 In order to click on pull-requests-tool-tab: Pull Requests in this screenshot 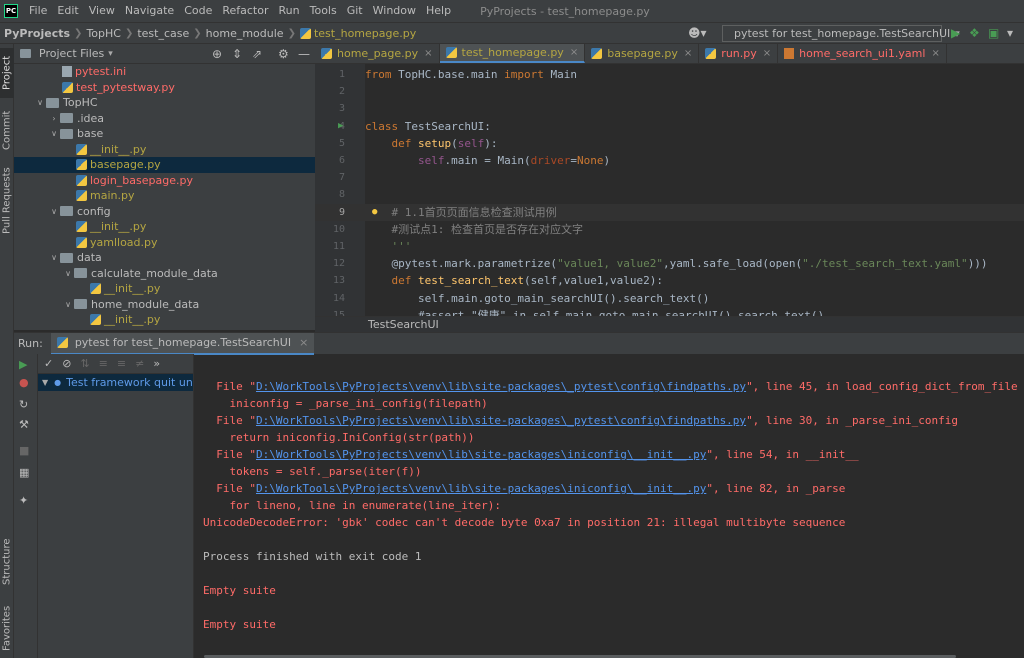, I will do `click(7, 201)`.